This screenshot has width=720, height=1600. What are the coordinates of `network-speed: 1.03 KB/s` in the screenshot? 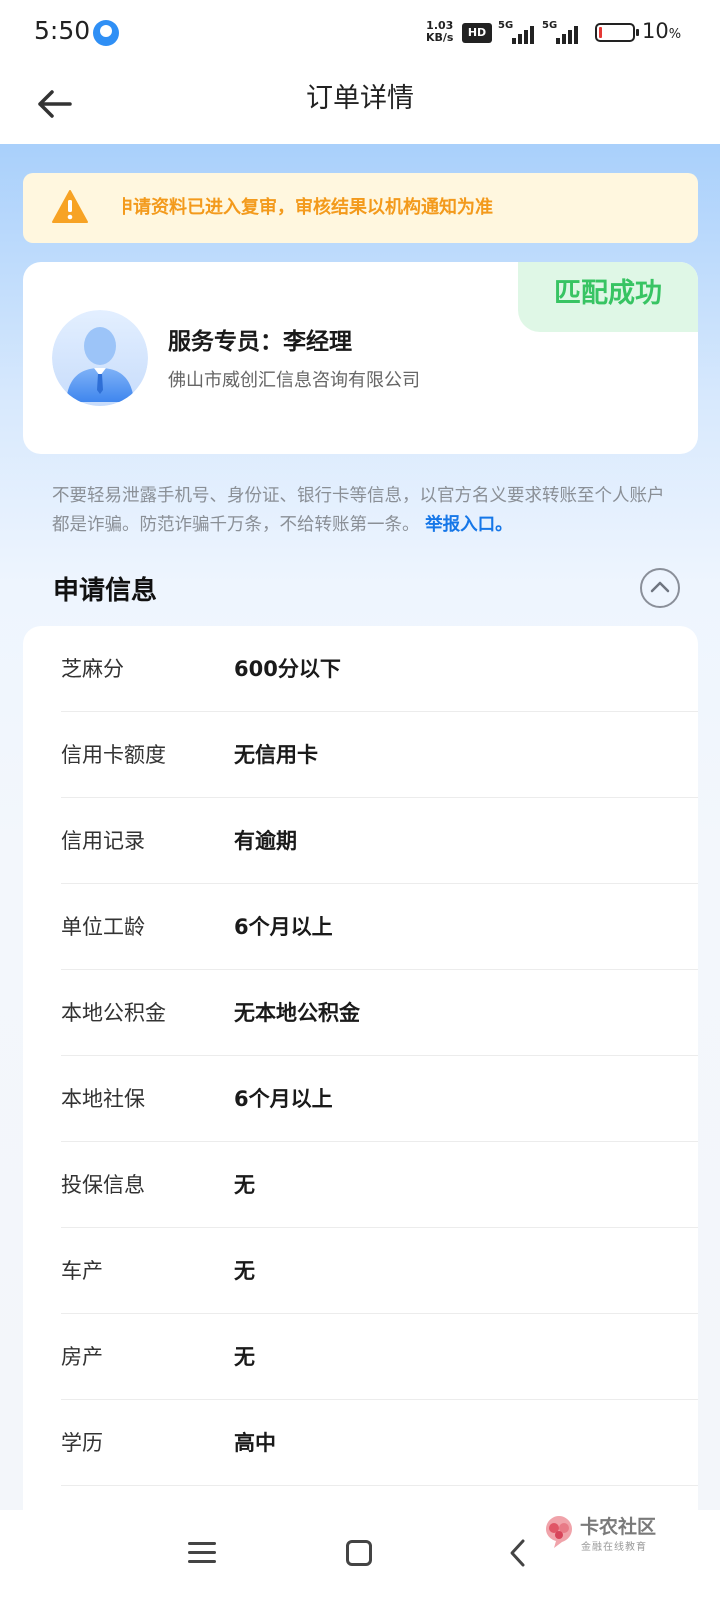 It's located at (439, 32).